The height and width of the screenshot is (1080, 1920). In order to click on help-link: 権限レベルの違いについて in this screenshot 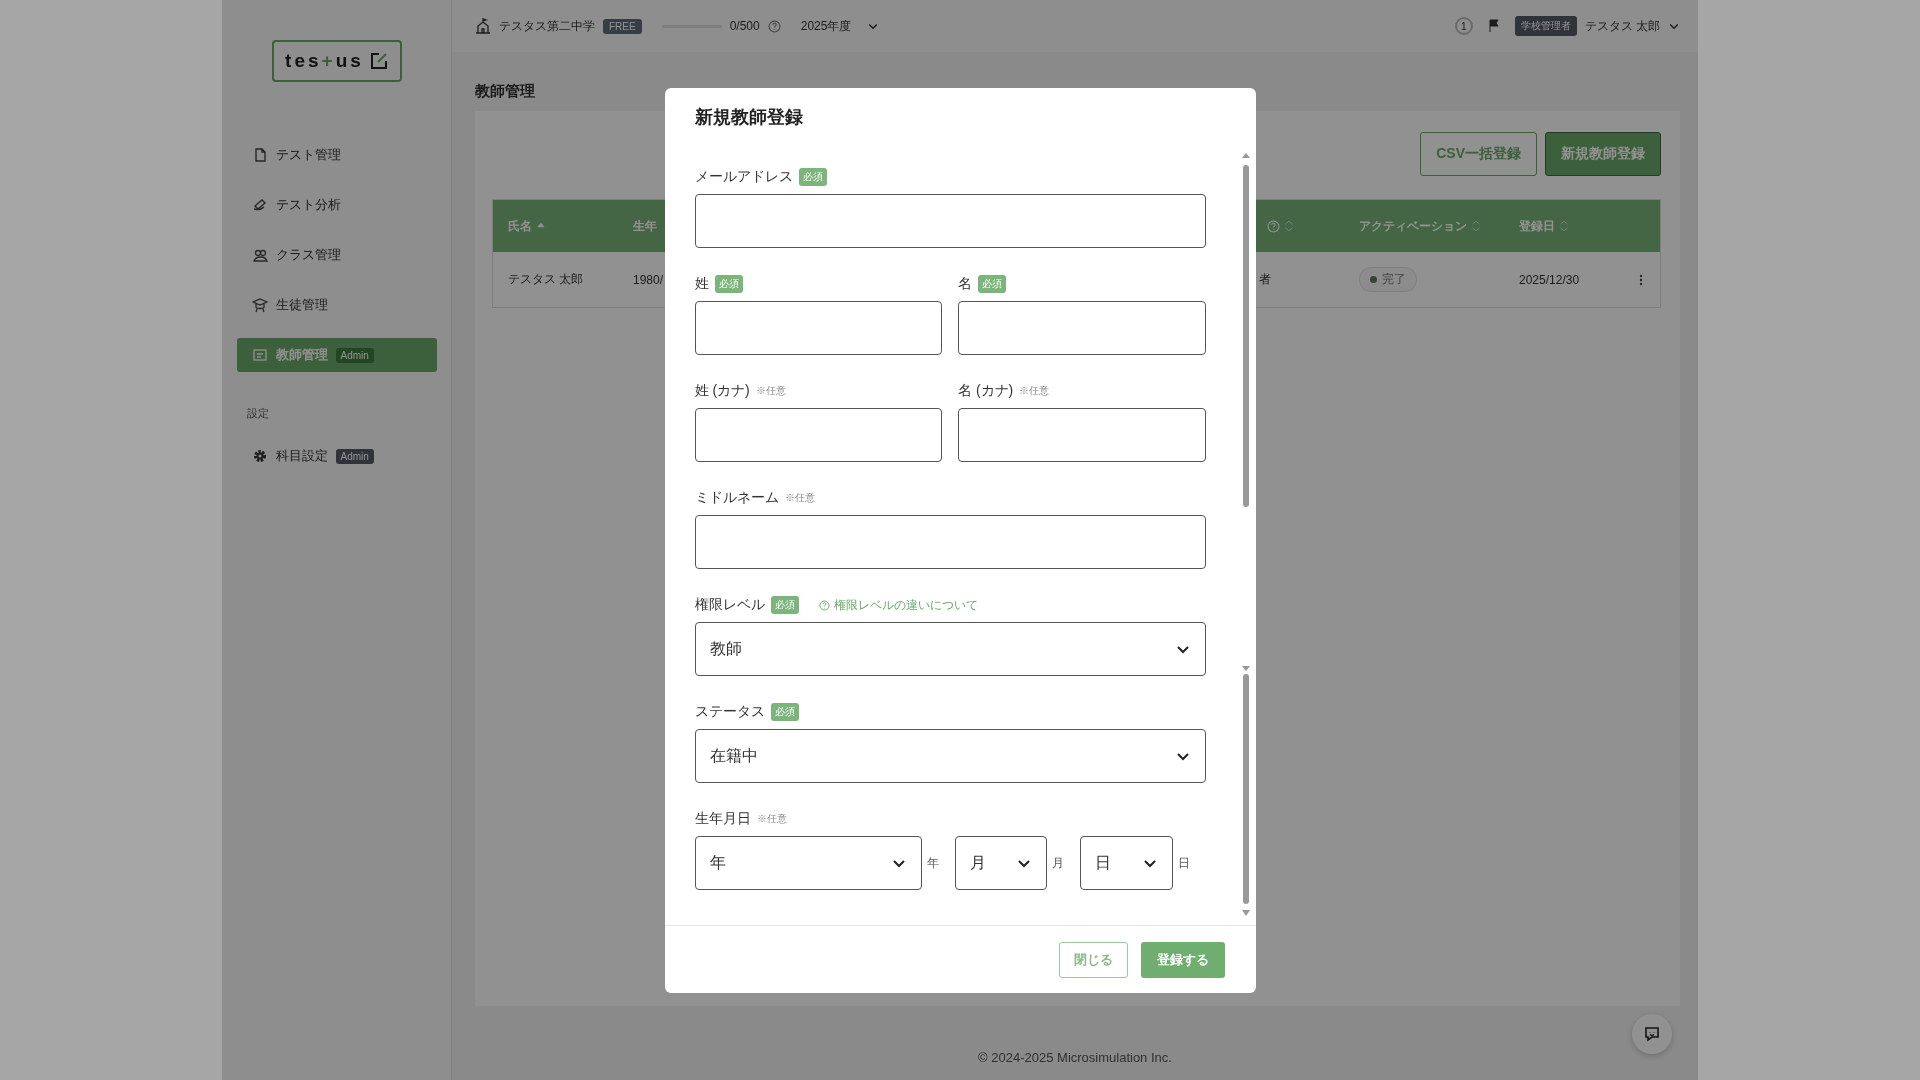, I will do `click(898, 605)`.